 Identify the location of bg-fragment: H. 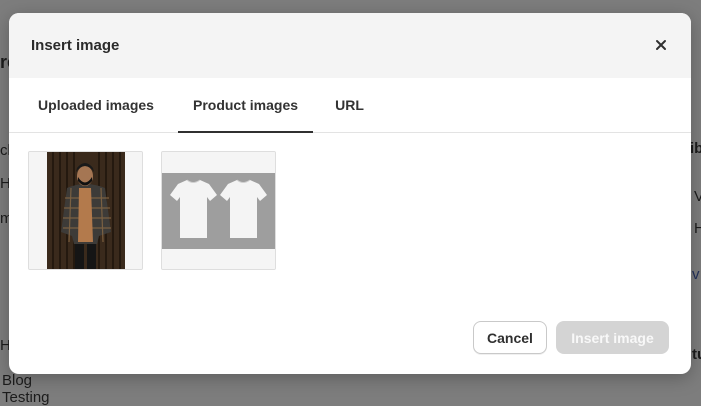
(697, 228).